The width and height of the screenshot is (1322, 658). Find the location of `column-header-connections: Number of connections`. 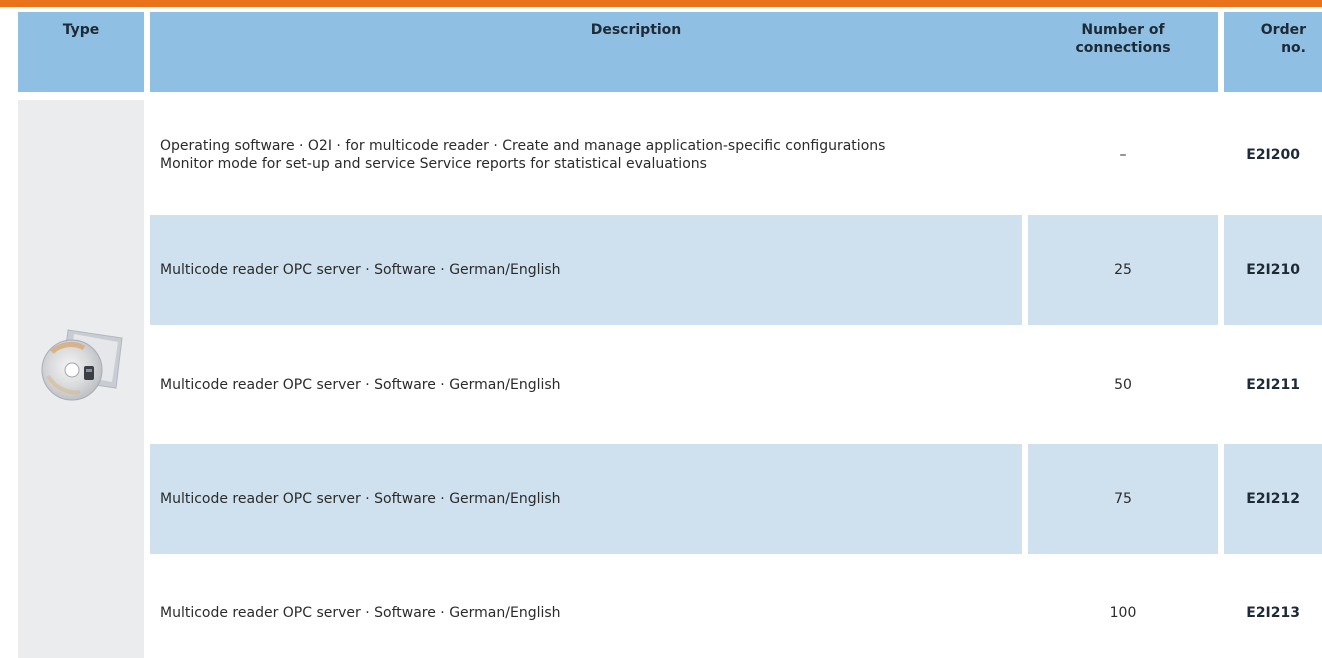

column-header-connections: Number of connections is located at coordinates (1123, 52).